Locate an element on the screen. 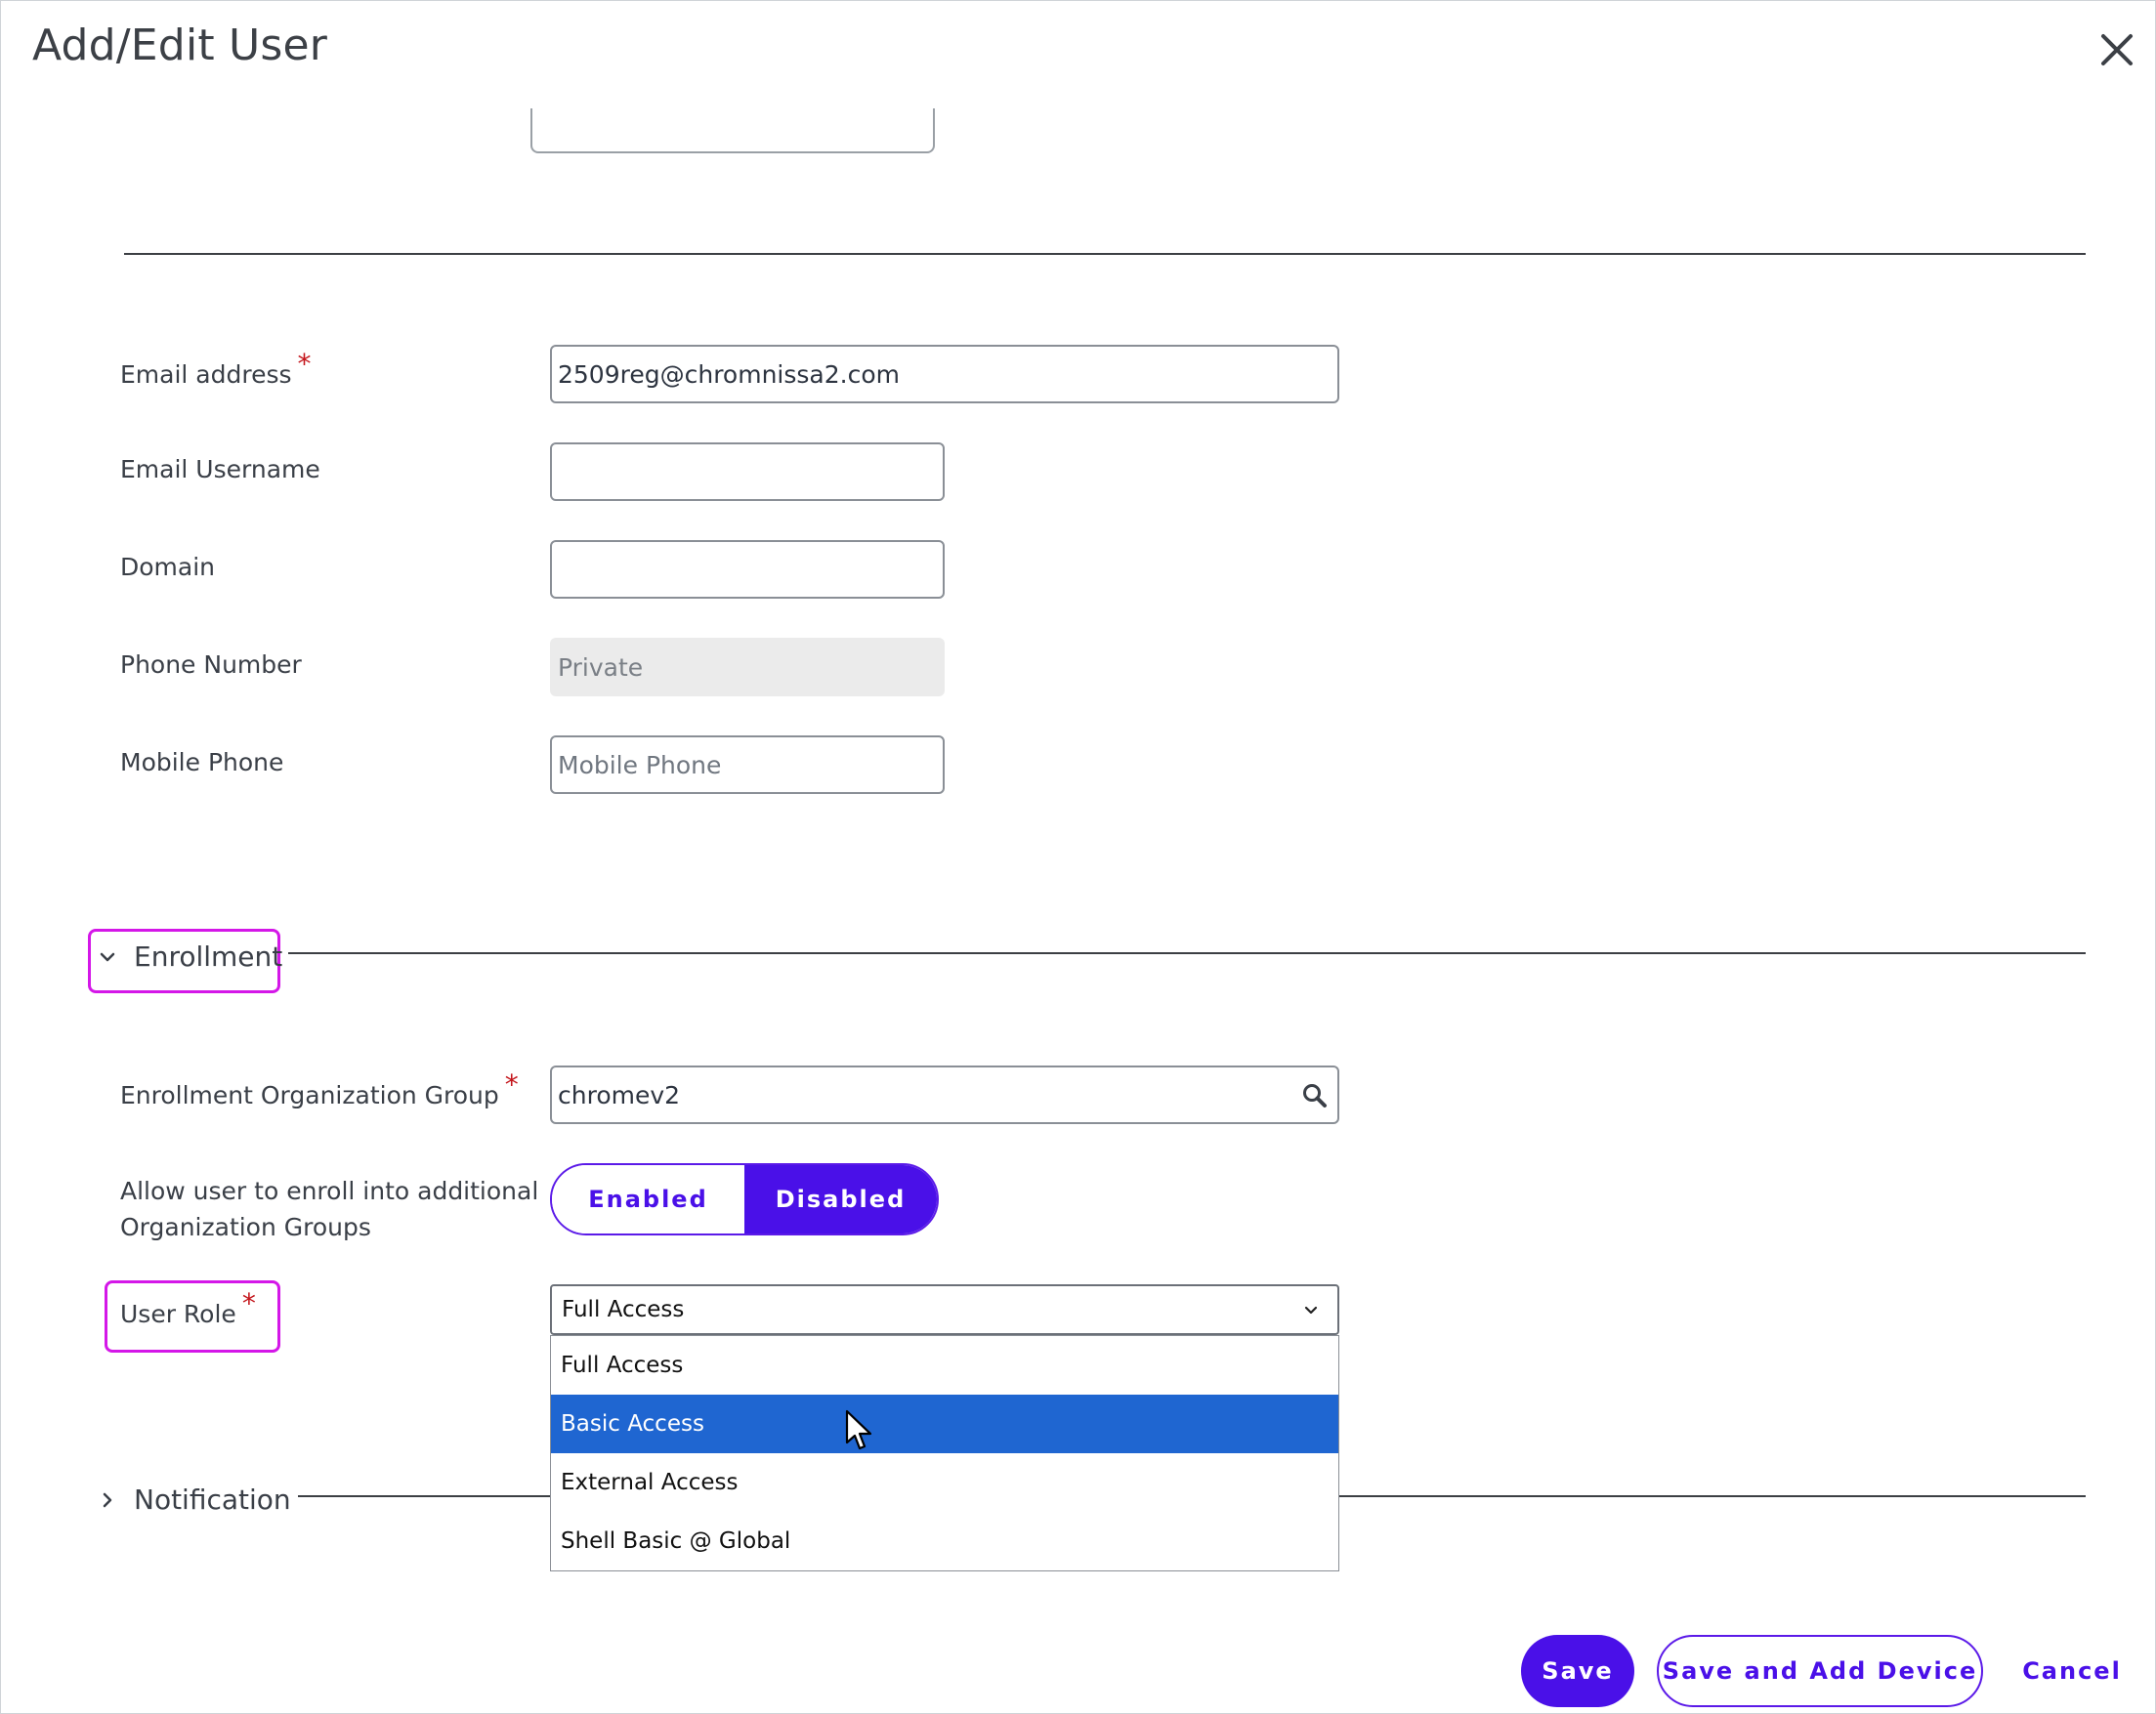  email-username-field is located at coordinates (747, 472).